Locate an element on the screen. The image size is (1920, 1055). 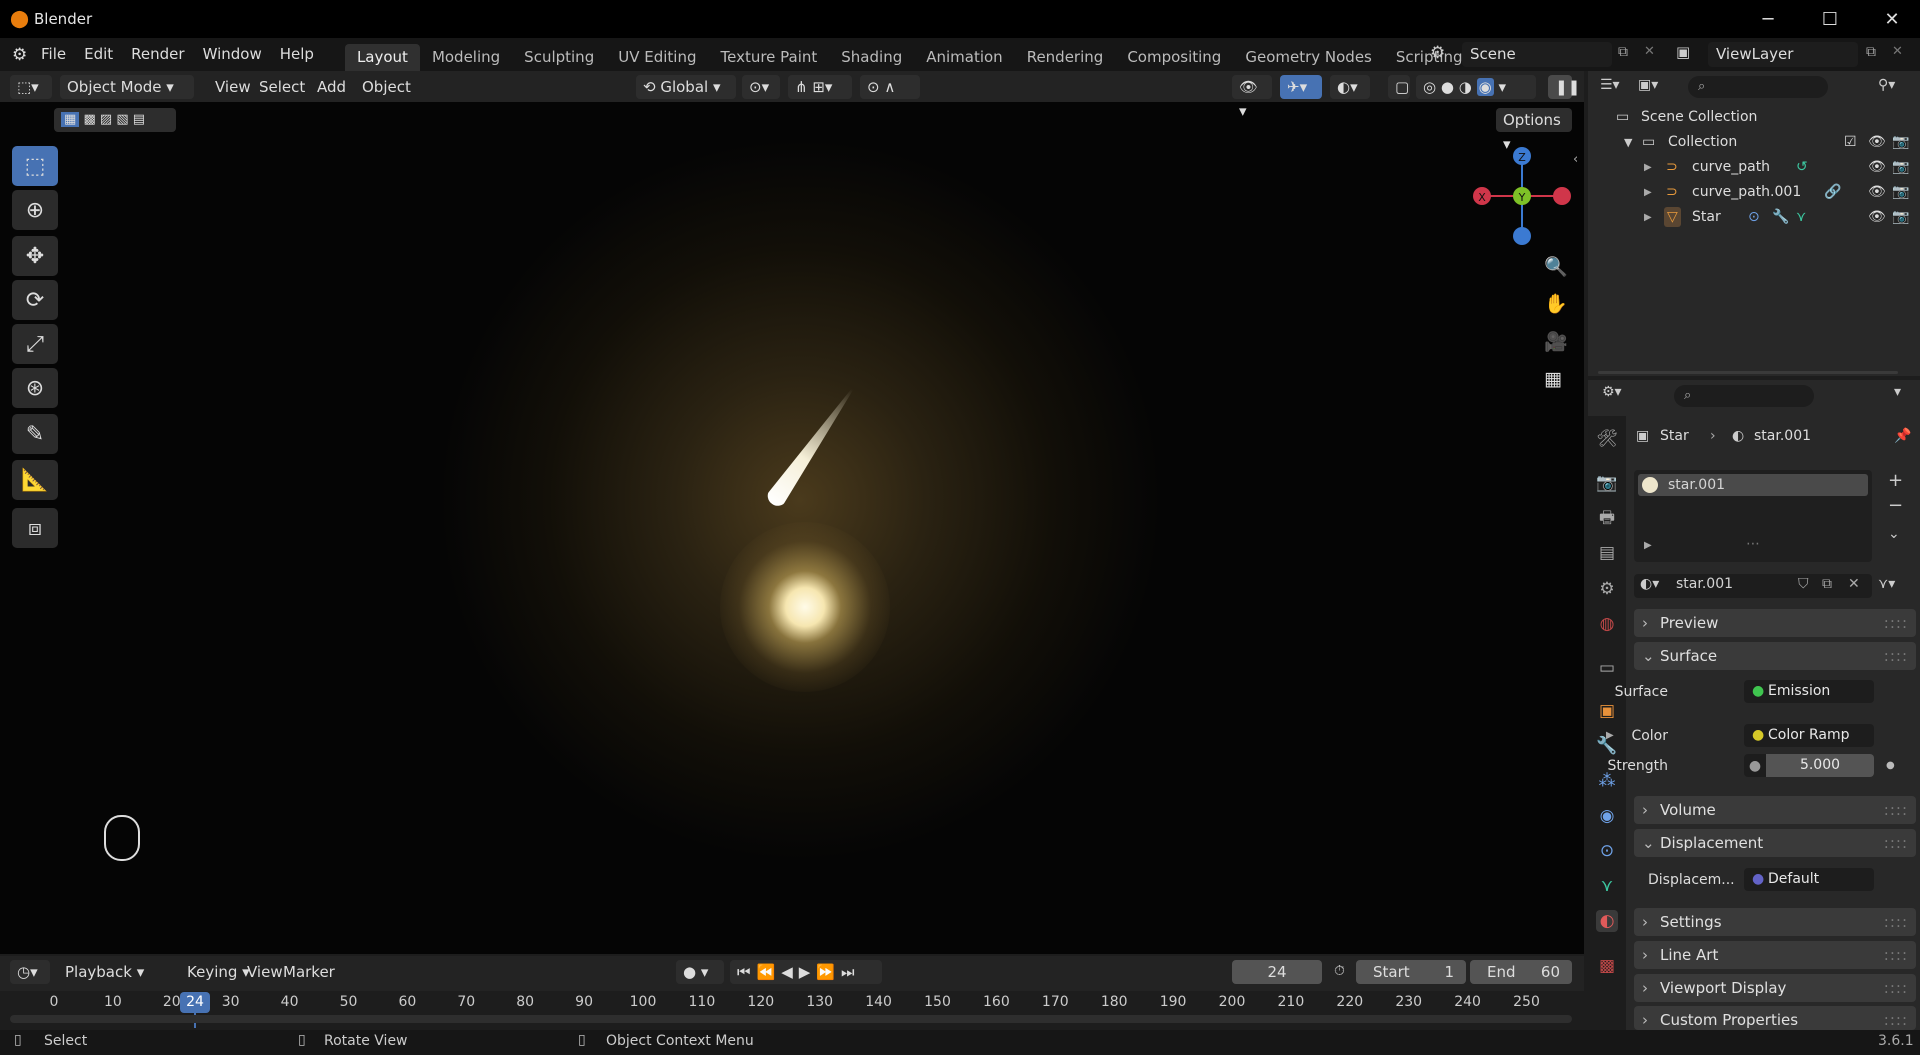
panel-displacement: ⌄ Displacement:::: is located at coordinates (1775, 843).